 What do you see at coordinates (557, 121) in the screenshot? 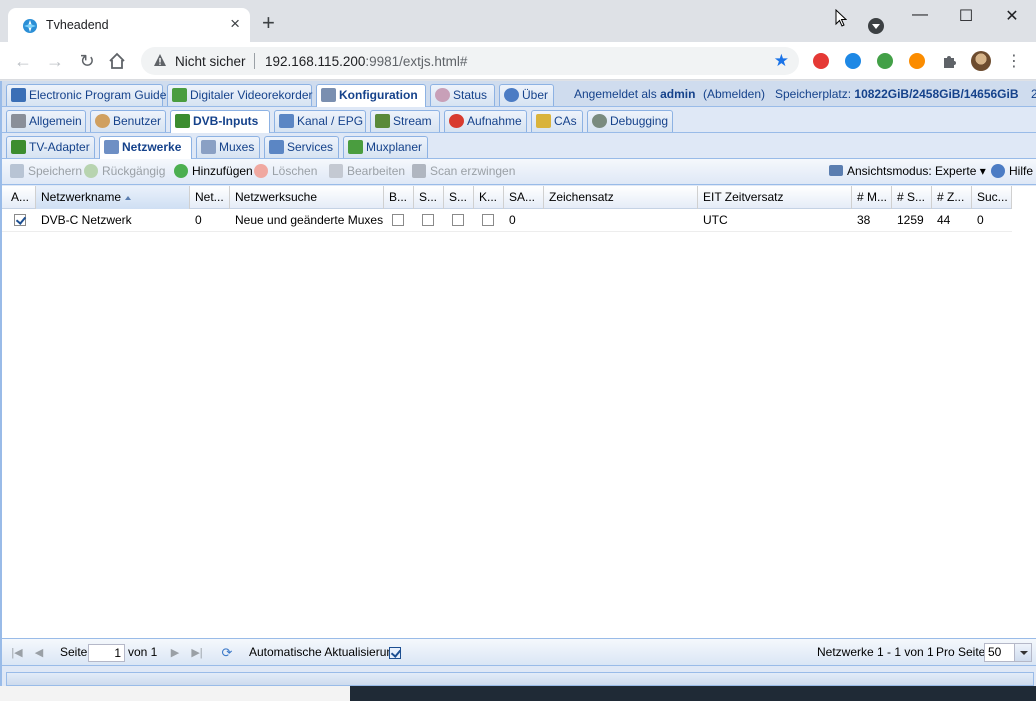
I see `tab-cas: CAs` at bounding box center [557, 121].